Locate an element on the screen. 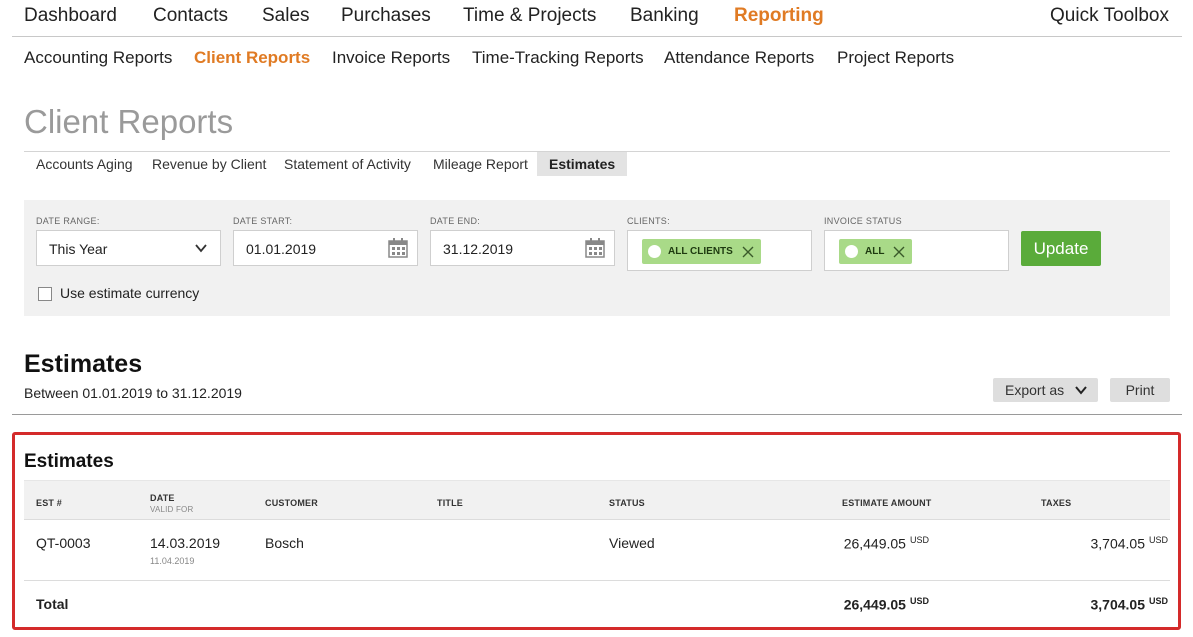 The width and height of the screenshot is (1193, 637). use-estimate-currency-label: Use estimate currency is located at coordinates (130, 293).